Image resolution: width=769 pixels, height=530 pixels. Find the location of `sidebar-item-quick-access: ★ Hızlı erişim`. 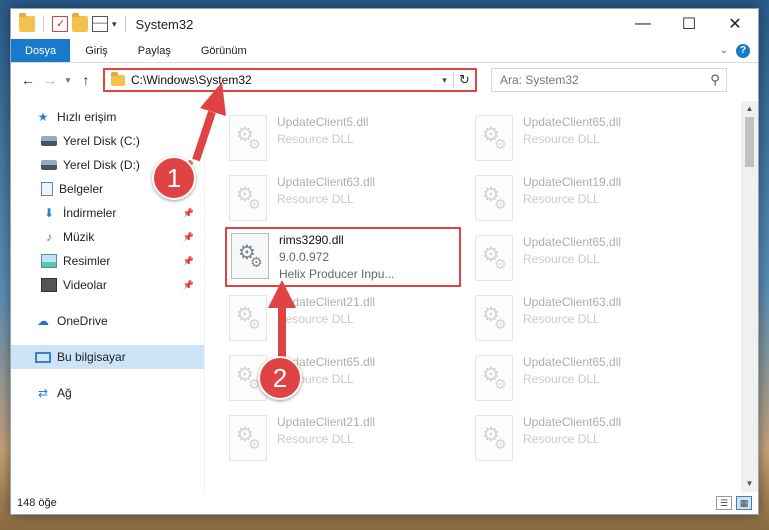

sidebar-item-quick-access: ★ Hızlı erişim is located at coordinates (107, 117).